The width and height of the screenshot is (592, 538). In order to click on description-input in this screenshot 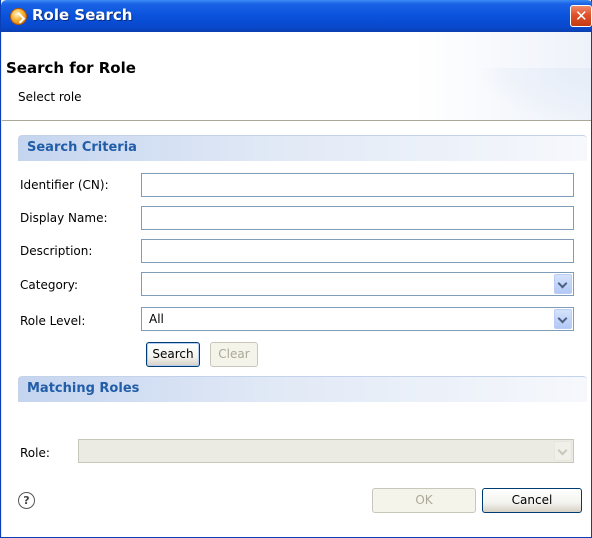, I will do `click(357, 251)`.